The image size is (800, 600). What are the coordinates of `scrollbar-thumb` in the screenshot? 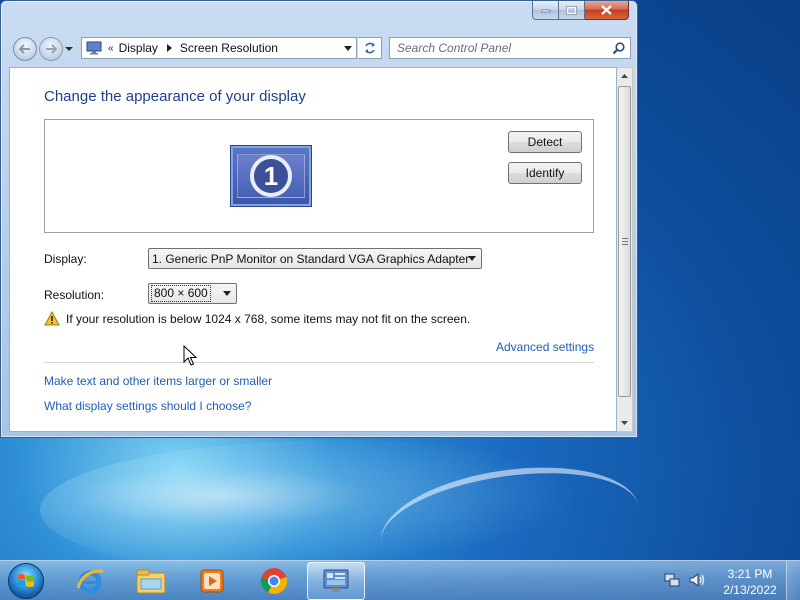 It's located at (624, 241).